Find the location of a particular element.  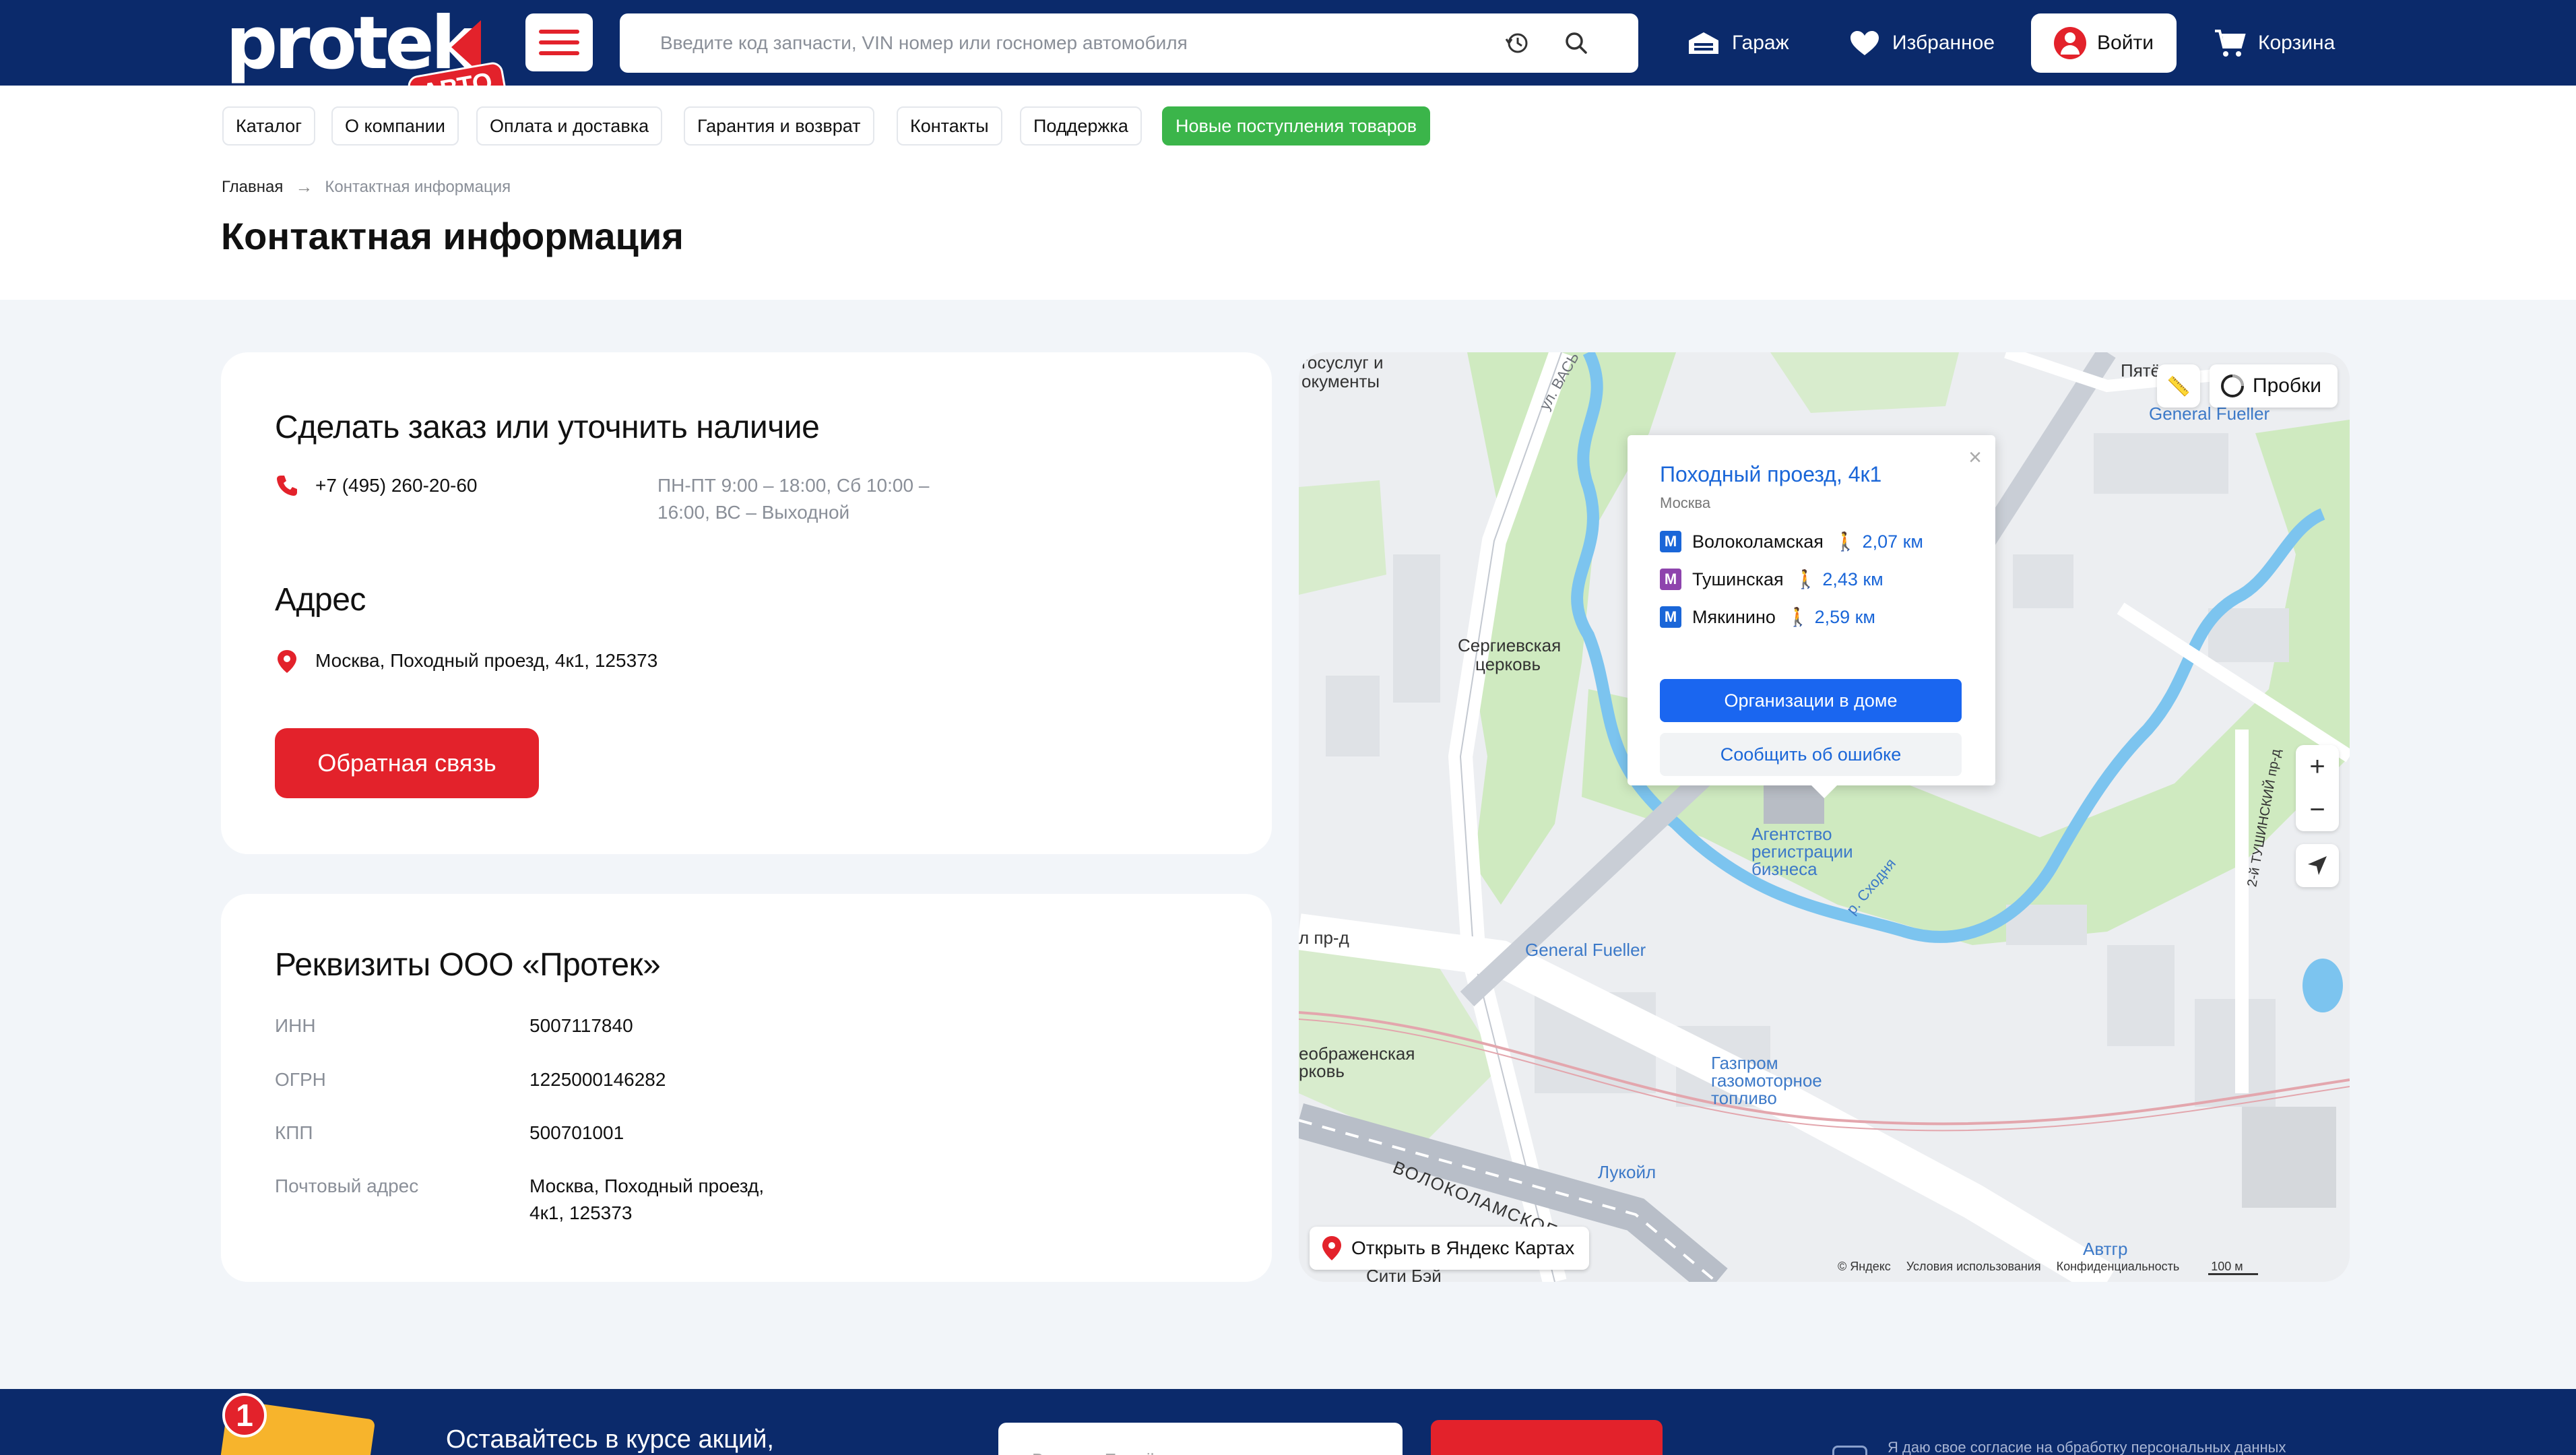

favorites-link: Избранное is located at coordinates (1922, 43).